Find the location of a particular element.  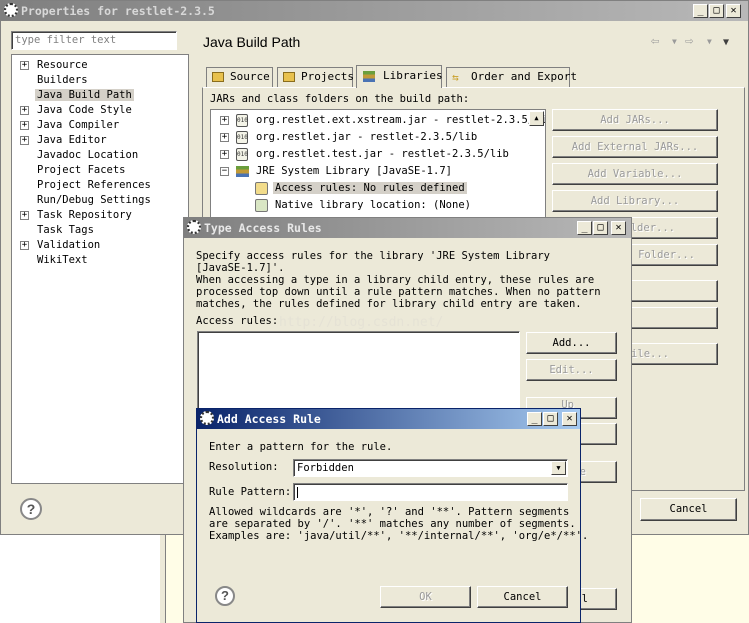

back-dropdown-icon: ▼ is located at coordinates (674, 41).